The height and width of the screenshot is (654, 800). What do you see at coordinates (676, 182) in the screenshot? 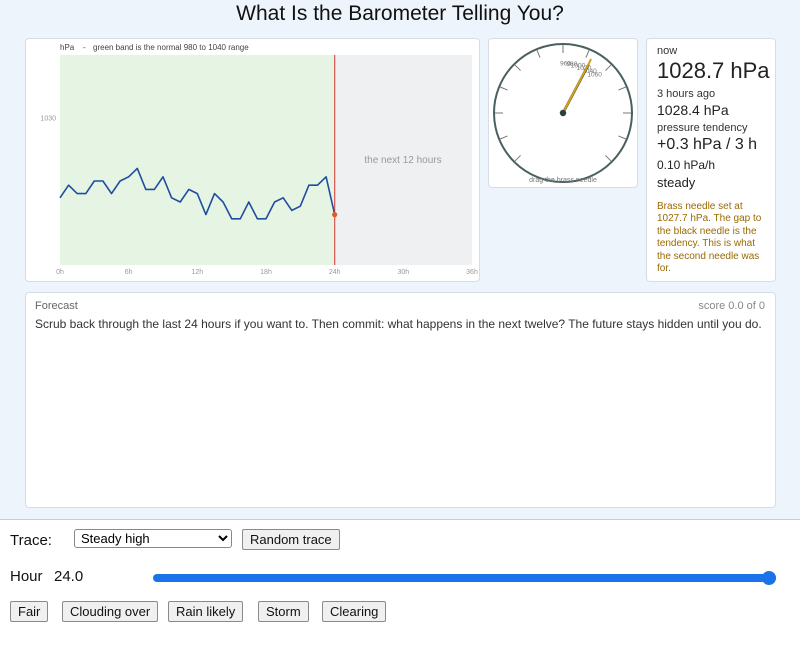
I see `trend-word: steady` at bounding box center [676, 182].